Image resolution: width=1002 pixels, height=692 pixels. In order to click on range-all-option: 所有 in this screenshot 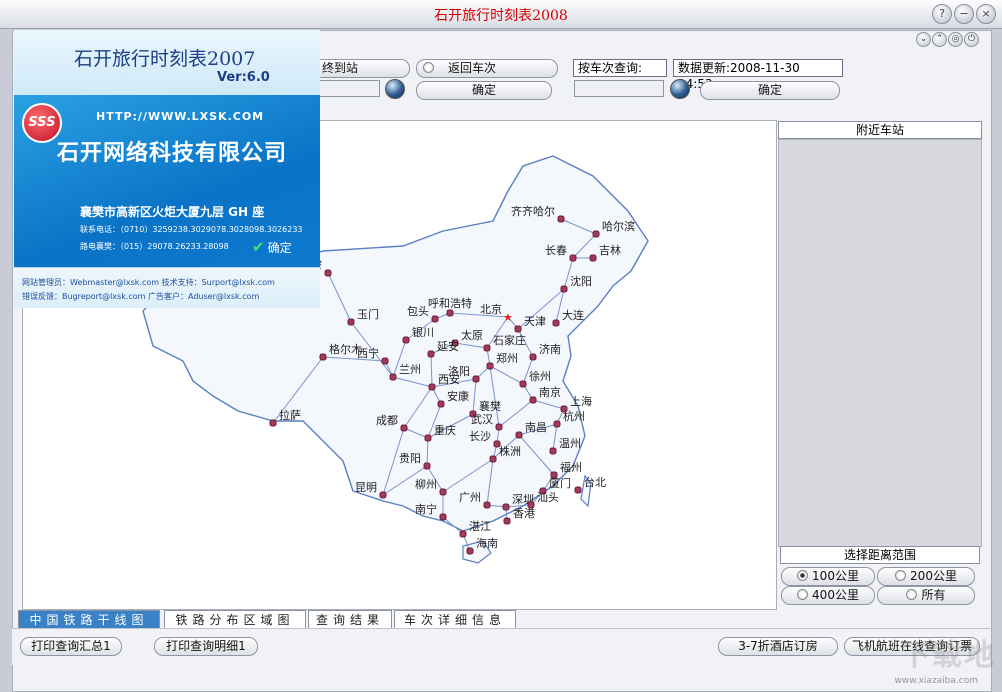, I will do `click(926, 595)`.